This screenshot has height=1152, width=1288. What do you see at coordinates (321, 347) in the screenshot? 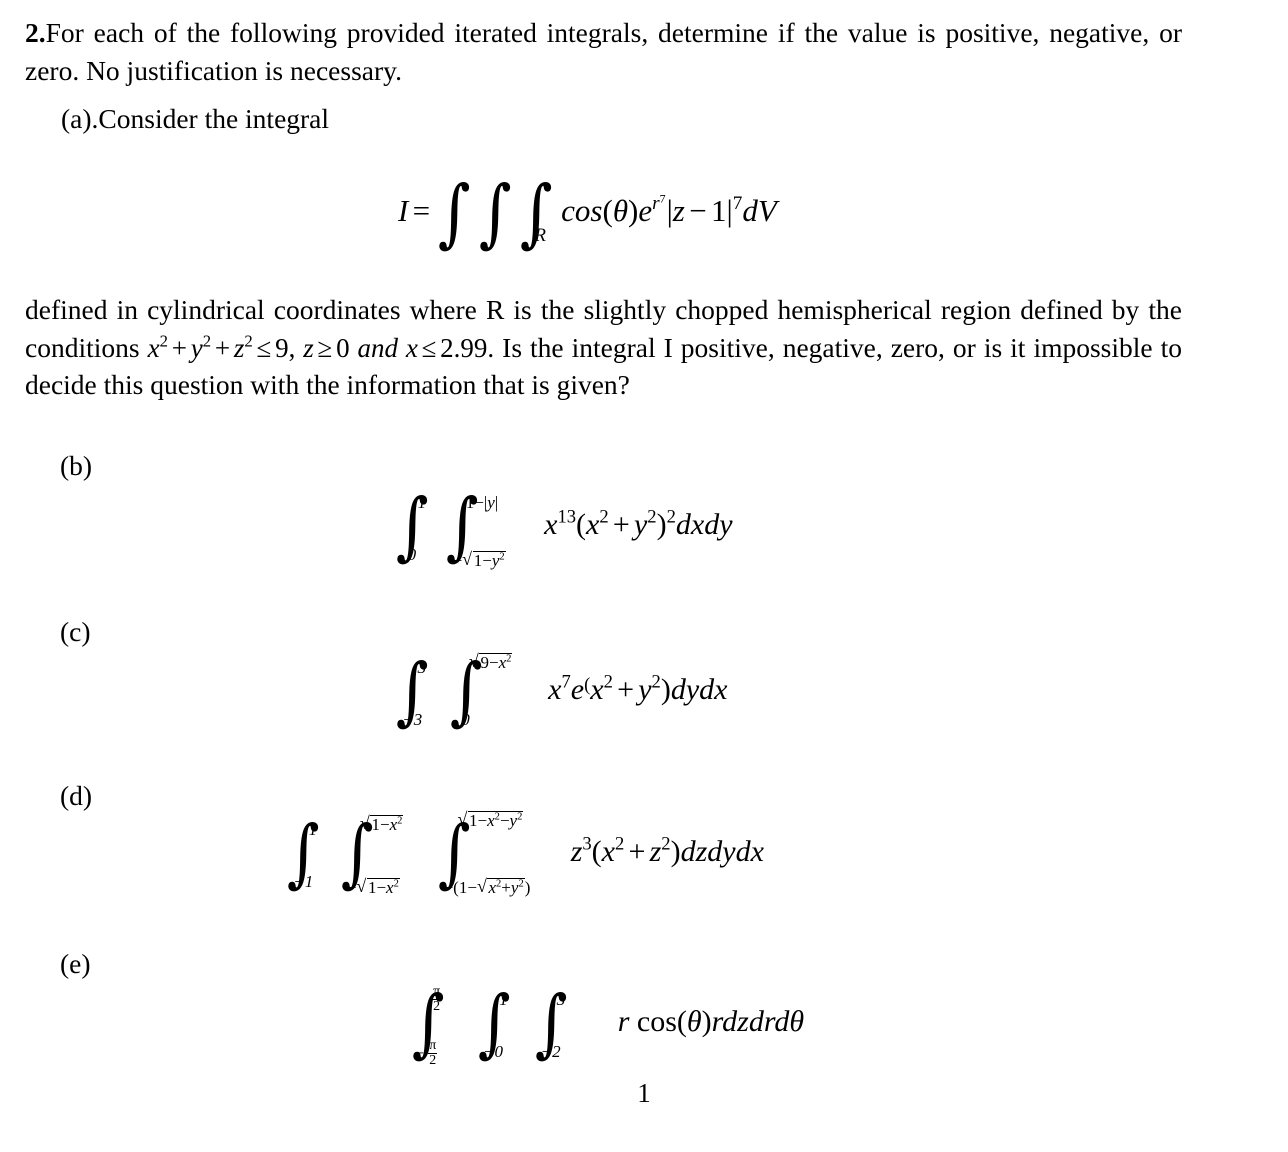
I see `region-conditions: x2 + y2 + z2 ≤9, z ≥0 and x ≤2.99.` at bounding box center [321, 347].